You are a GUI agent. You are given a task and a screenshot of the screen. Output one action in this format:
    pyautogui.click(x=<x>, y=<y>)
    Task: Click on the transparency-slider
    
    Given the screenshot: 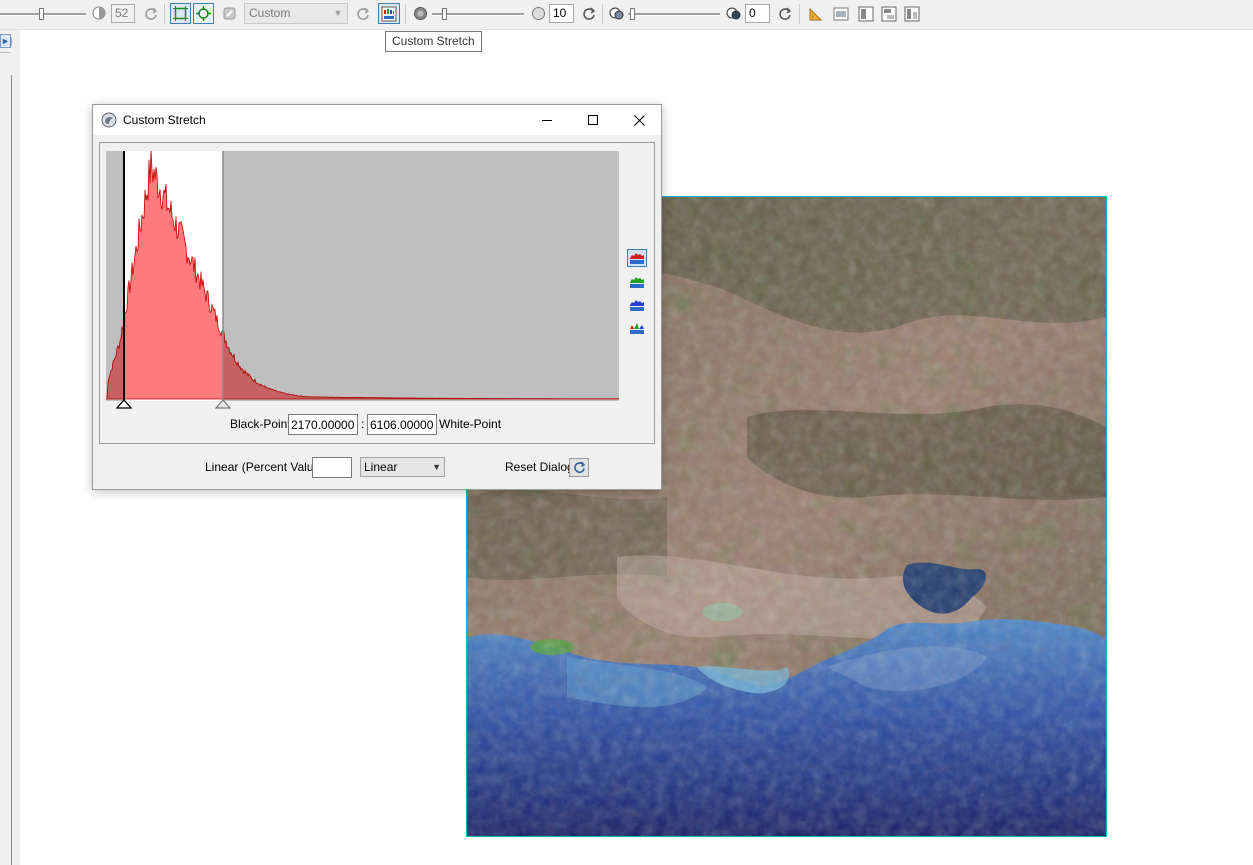 What is the action you would take?
    pyautogui.click(x=675, y=13)
    